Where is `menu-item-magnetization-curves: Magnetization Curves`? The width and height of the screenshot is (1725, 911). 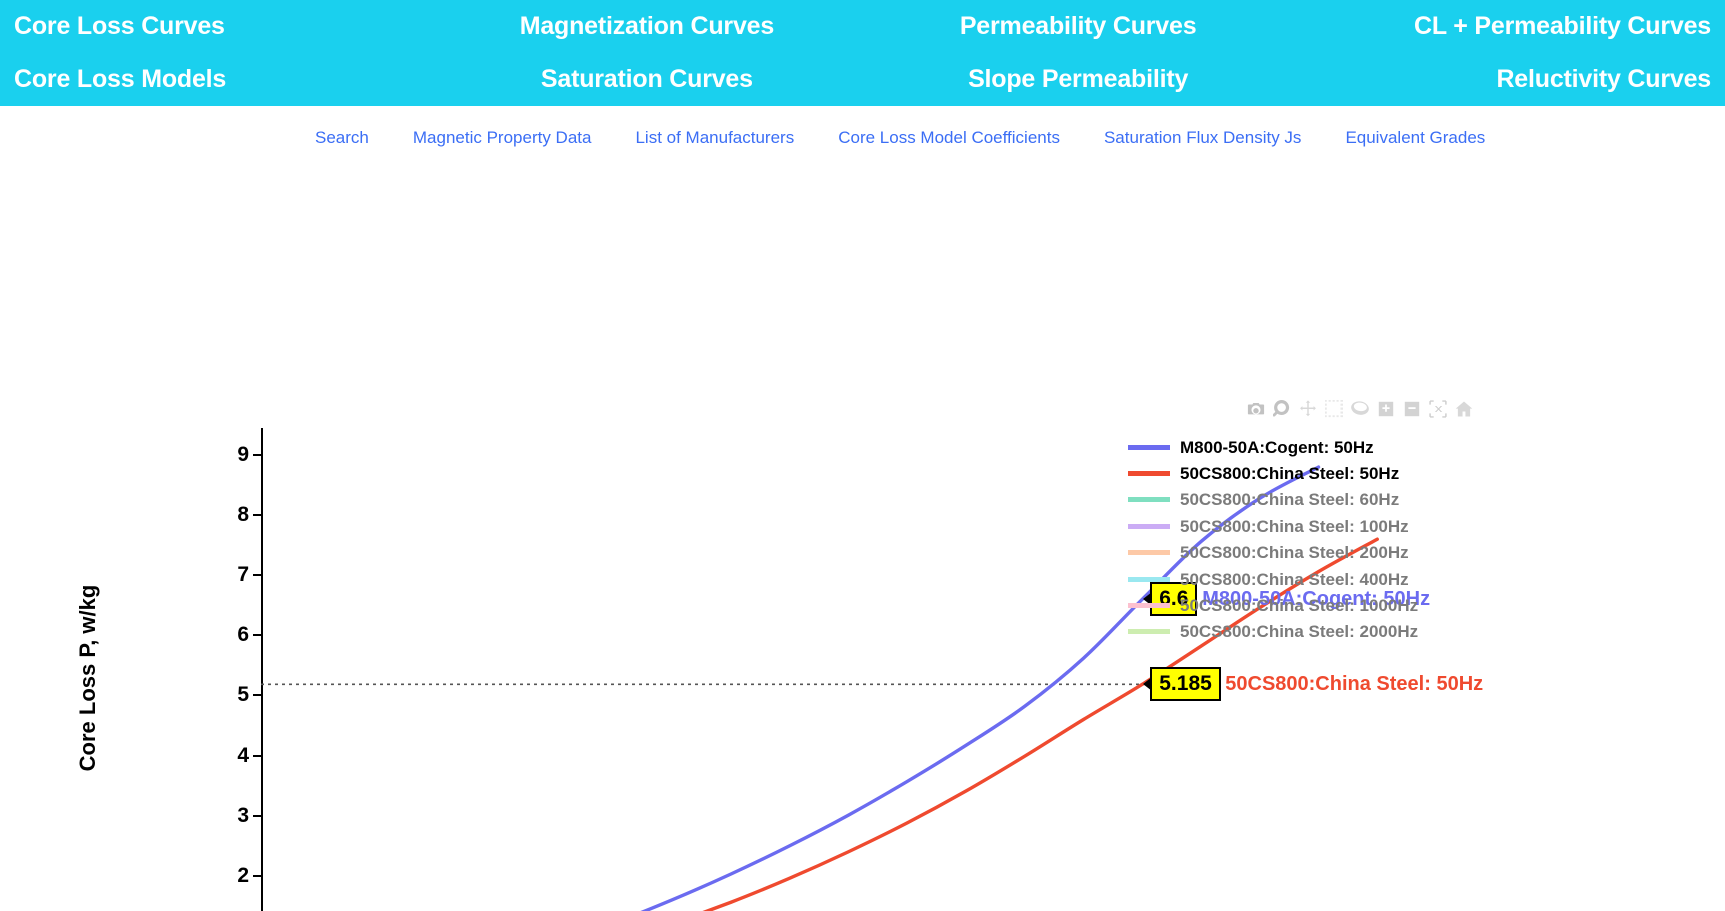 menu-item-magnetization-curves: Magnetization Curves is located at coordinates (646, 26).